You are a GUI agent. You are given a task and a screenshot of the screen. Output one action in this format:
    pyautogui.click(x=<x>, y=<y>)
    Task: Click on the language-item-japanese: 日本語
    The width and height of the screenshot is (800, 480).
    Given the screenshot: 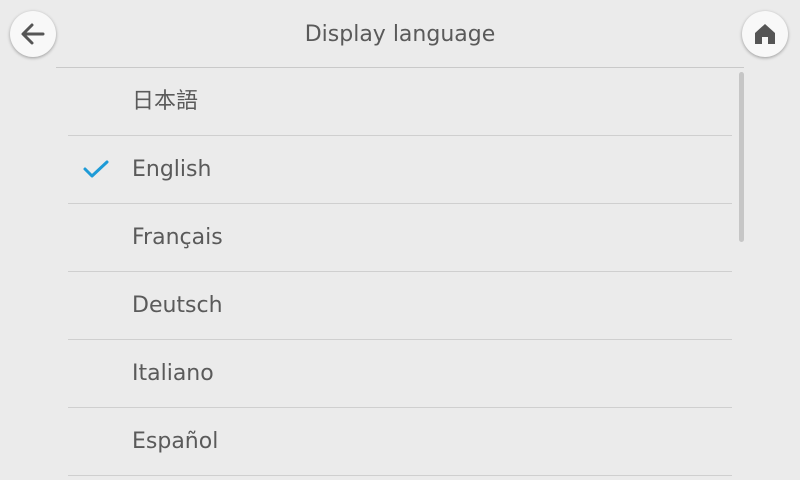 What is the action you would take?
    pyautogui.click(x=400, y=102)
    